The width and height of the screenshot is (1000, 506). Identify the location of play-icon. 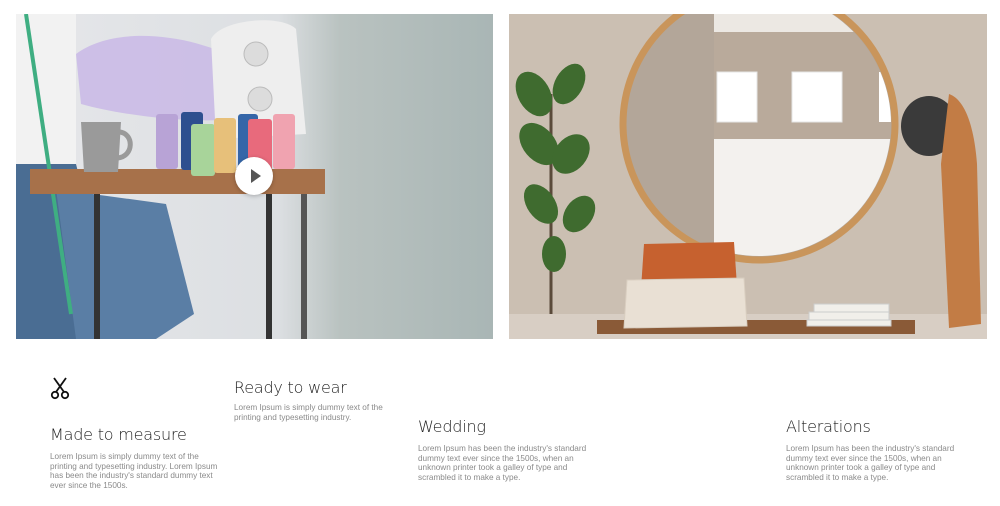
(255, 176).